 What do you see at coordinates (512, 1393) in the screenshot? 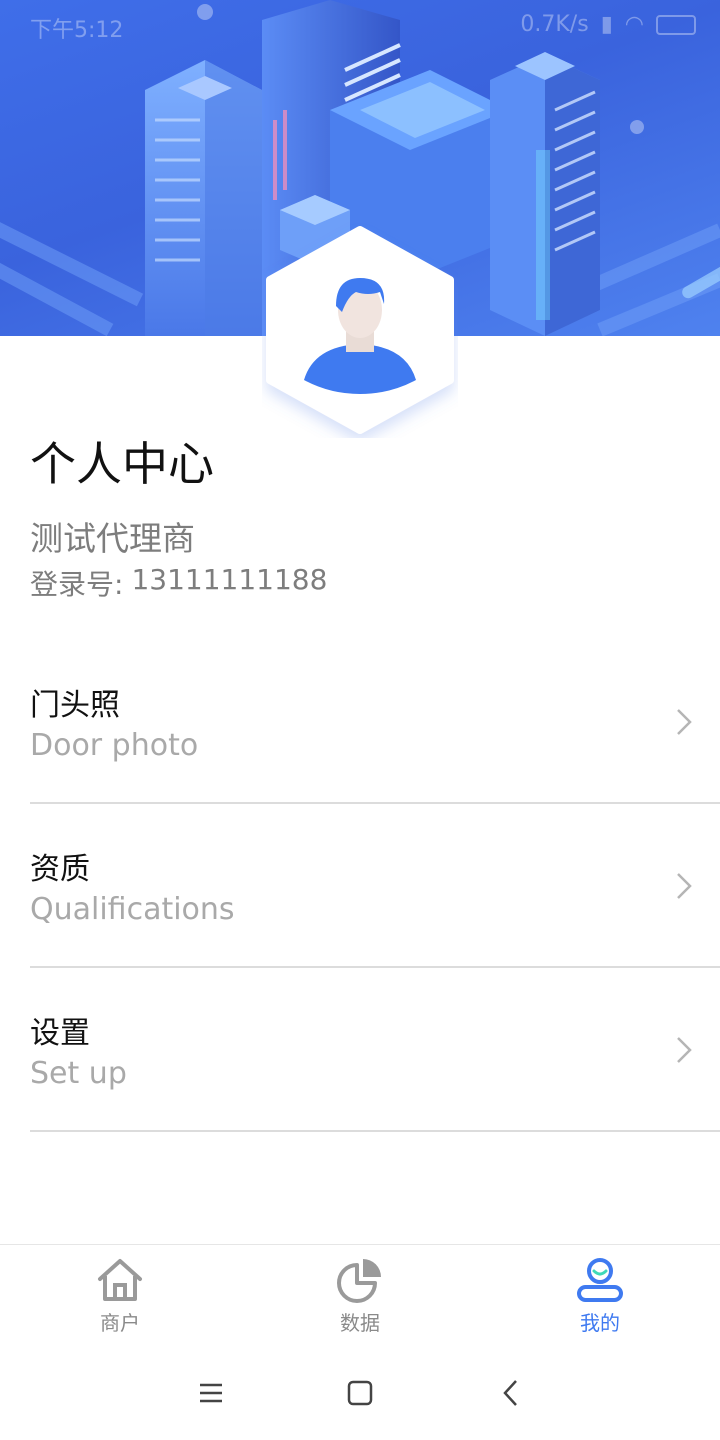
I see `back-icon` at bounding box center [512, 1393].